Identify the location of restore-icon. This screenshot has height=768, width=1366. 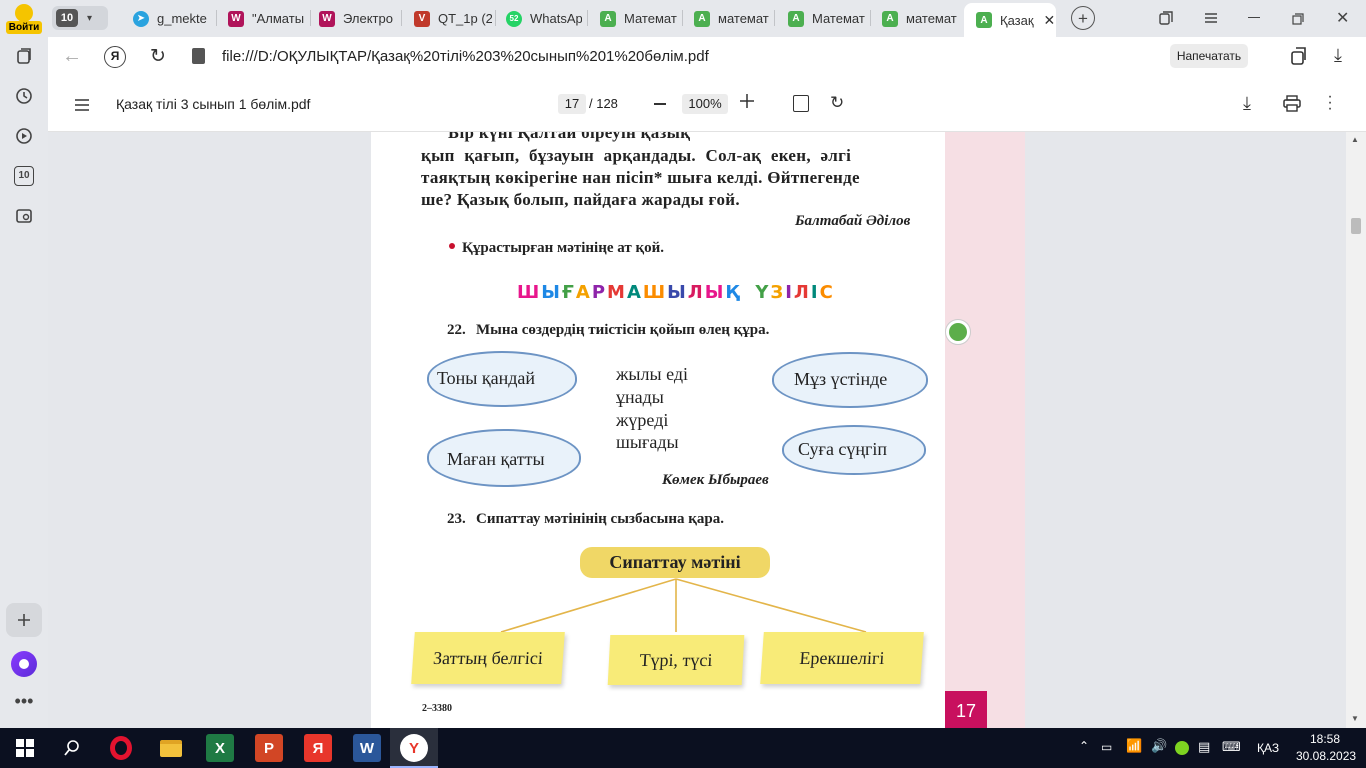
(1298, 18).